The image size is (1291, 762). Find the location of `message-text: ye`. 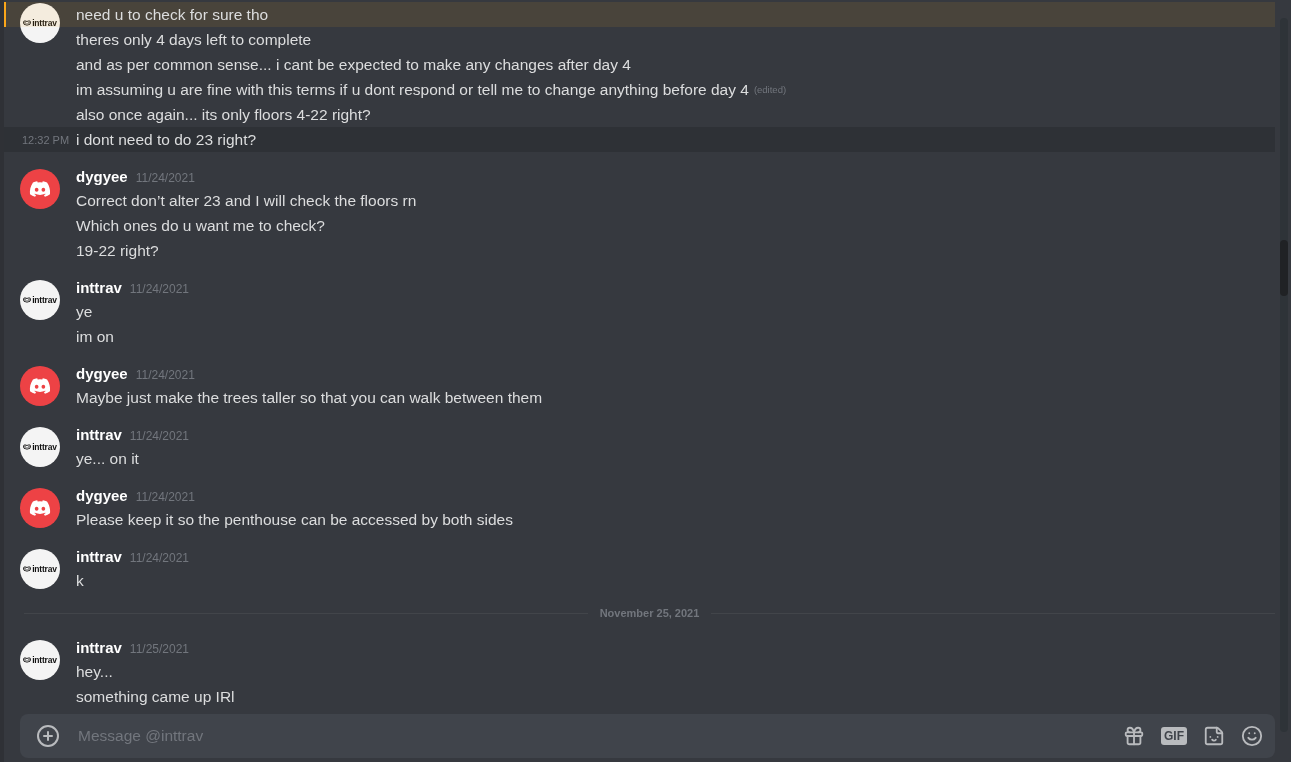

message-text: ye is located at coordinates (84, 311).